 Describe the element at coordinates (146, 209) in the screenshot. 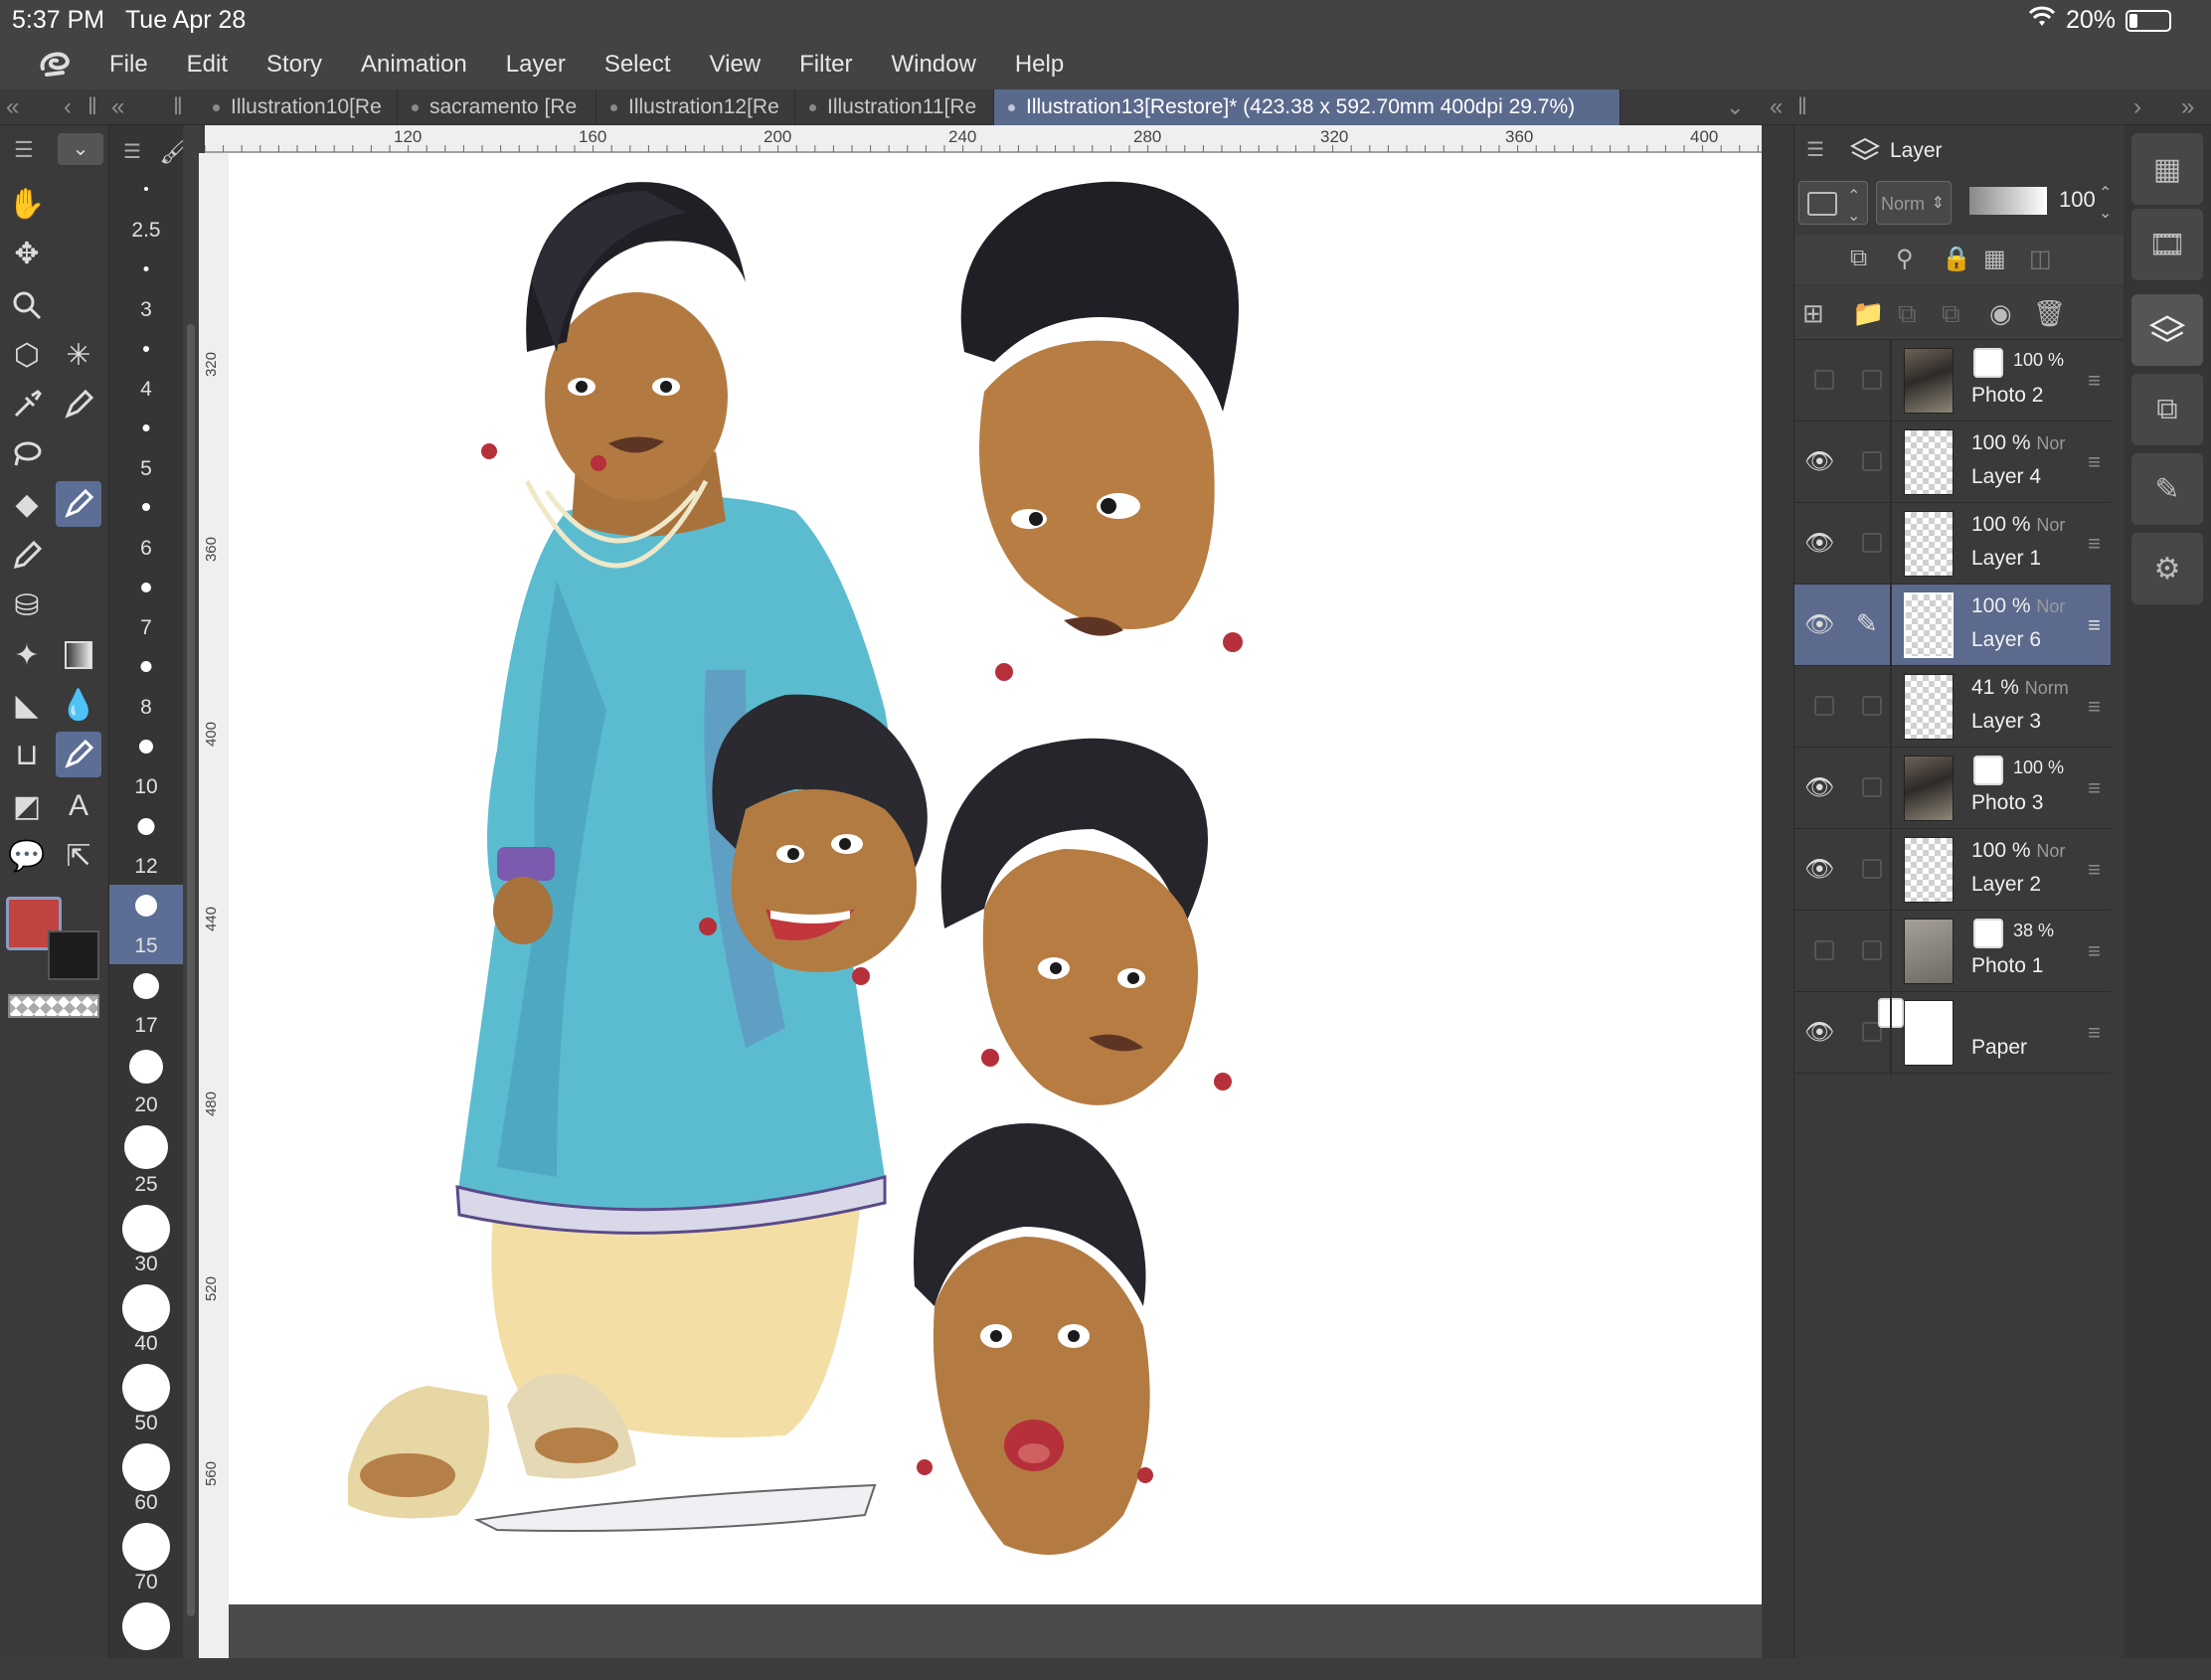

I see `brush-size-option: 2.5` at that location.